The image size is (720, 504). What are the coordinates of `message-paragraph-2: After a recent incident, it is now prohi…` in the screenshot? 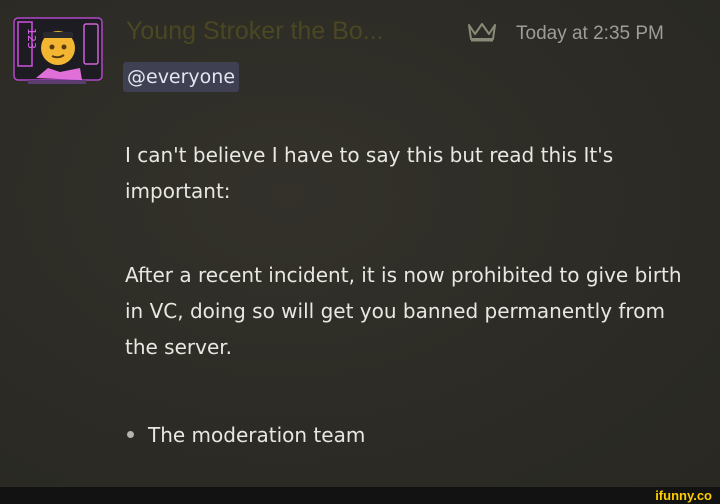 It's located at (403, 311).